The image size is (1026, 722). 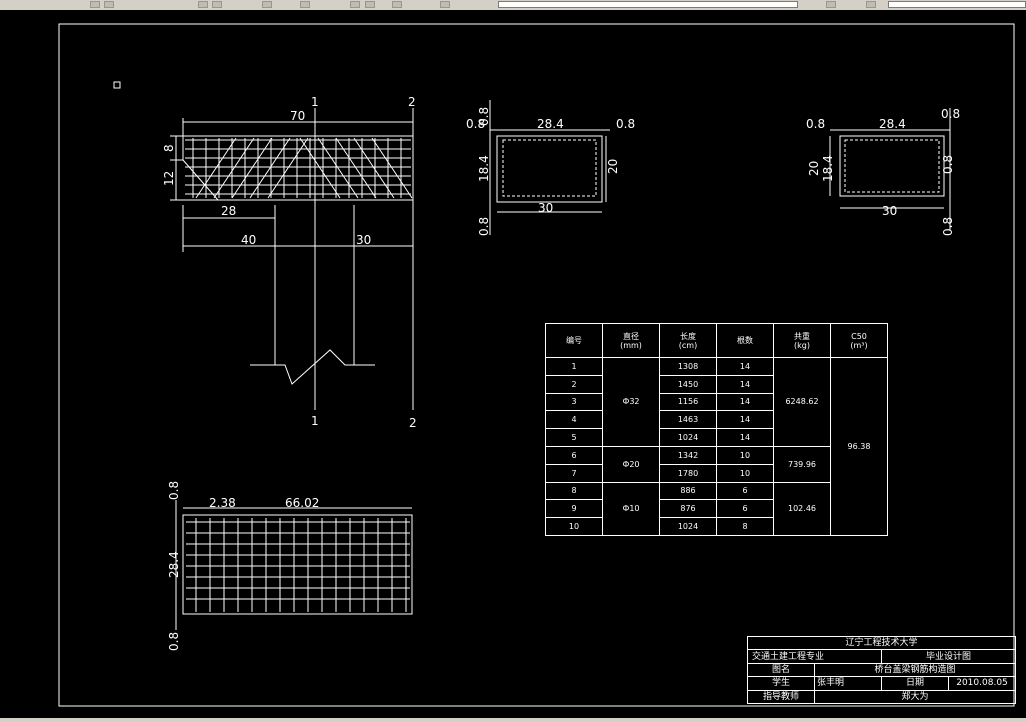 What do you see at coordinates (802, 509) in the screenshot?
I see `weight-cell: 102.46` at bounding box center [802, 509].